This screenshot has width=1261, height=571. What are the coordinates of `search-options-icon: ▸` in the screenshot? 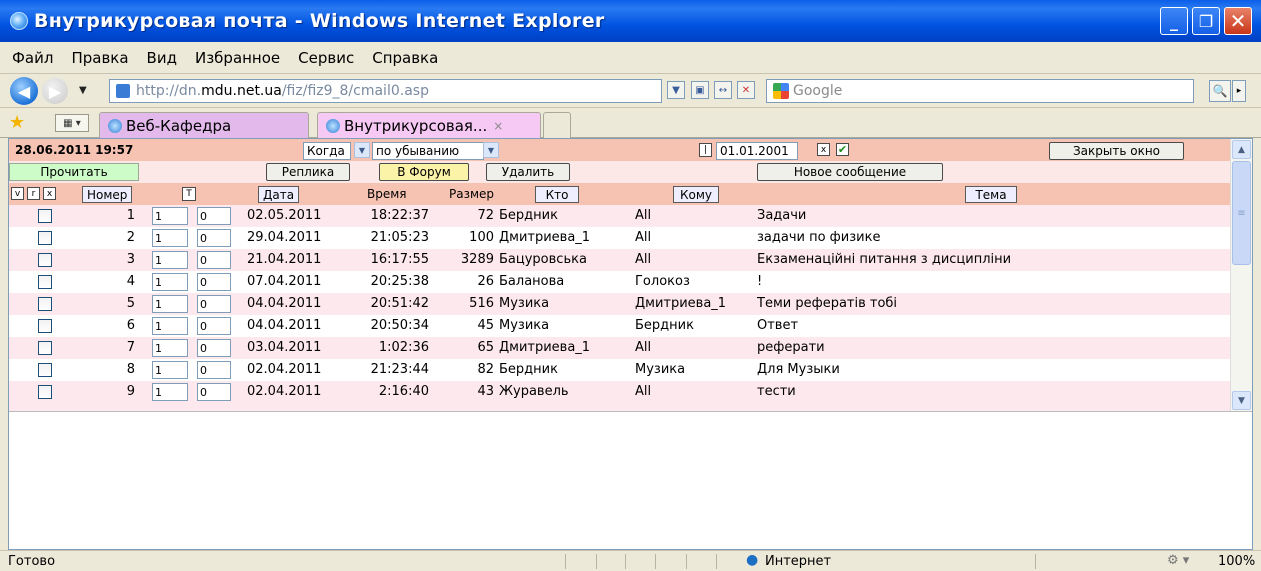 It's located at (1239, 91).